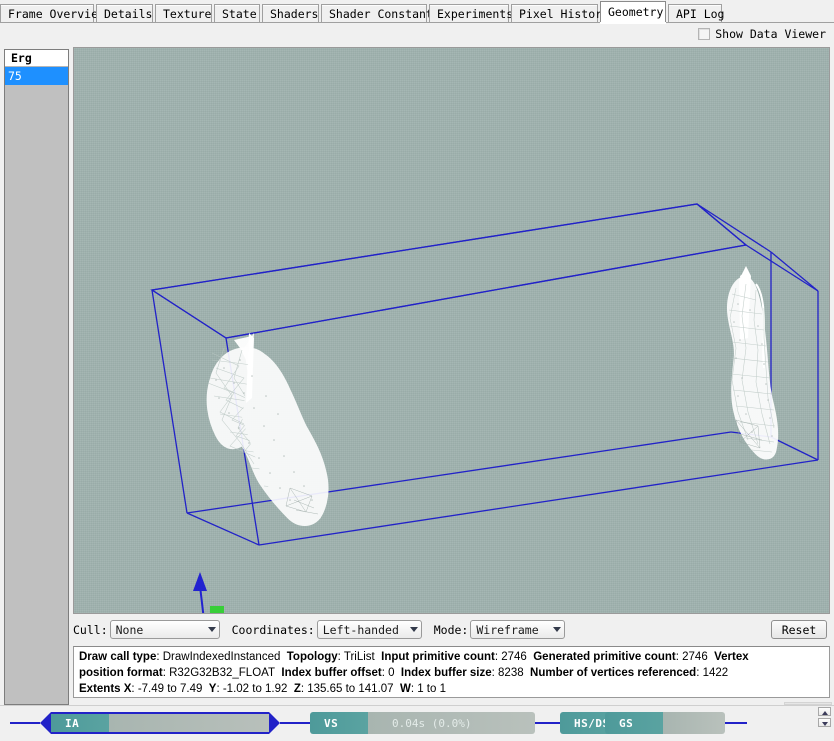 The height and width of the screenshot is (741, 834). What do you see at coordinates (696, 13) in the screenshot?
I see `tab-api-log: API Log` at bounding box center [696, 13].